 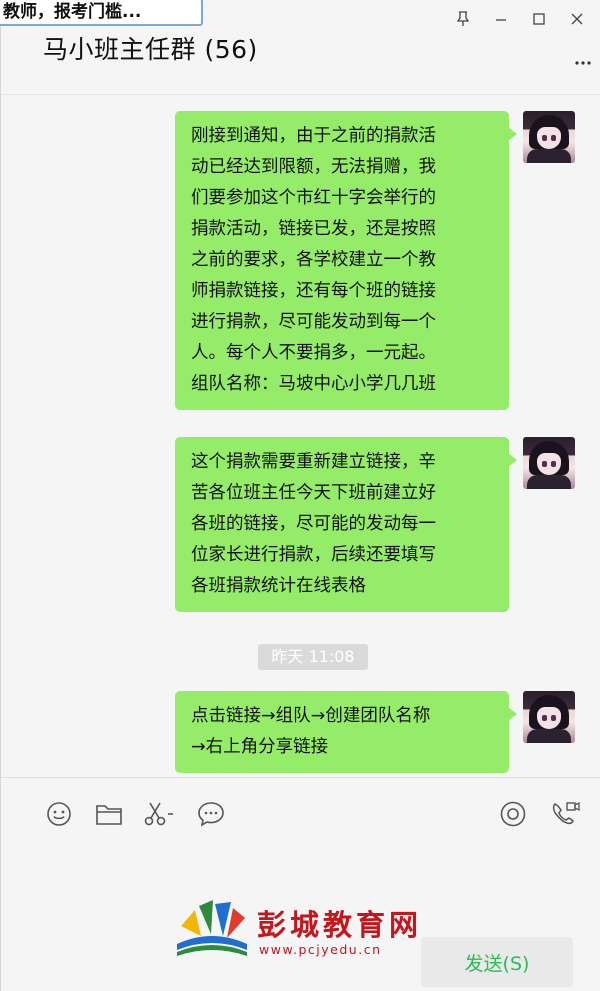 What do you see at coordinates (150, 49) in the screenshot?
I see `chat-title: 马小班主任群 (56)` at bounding box center [150, 49].